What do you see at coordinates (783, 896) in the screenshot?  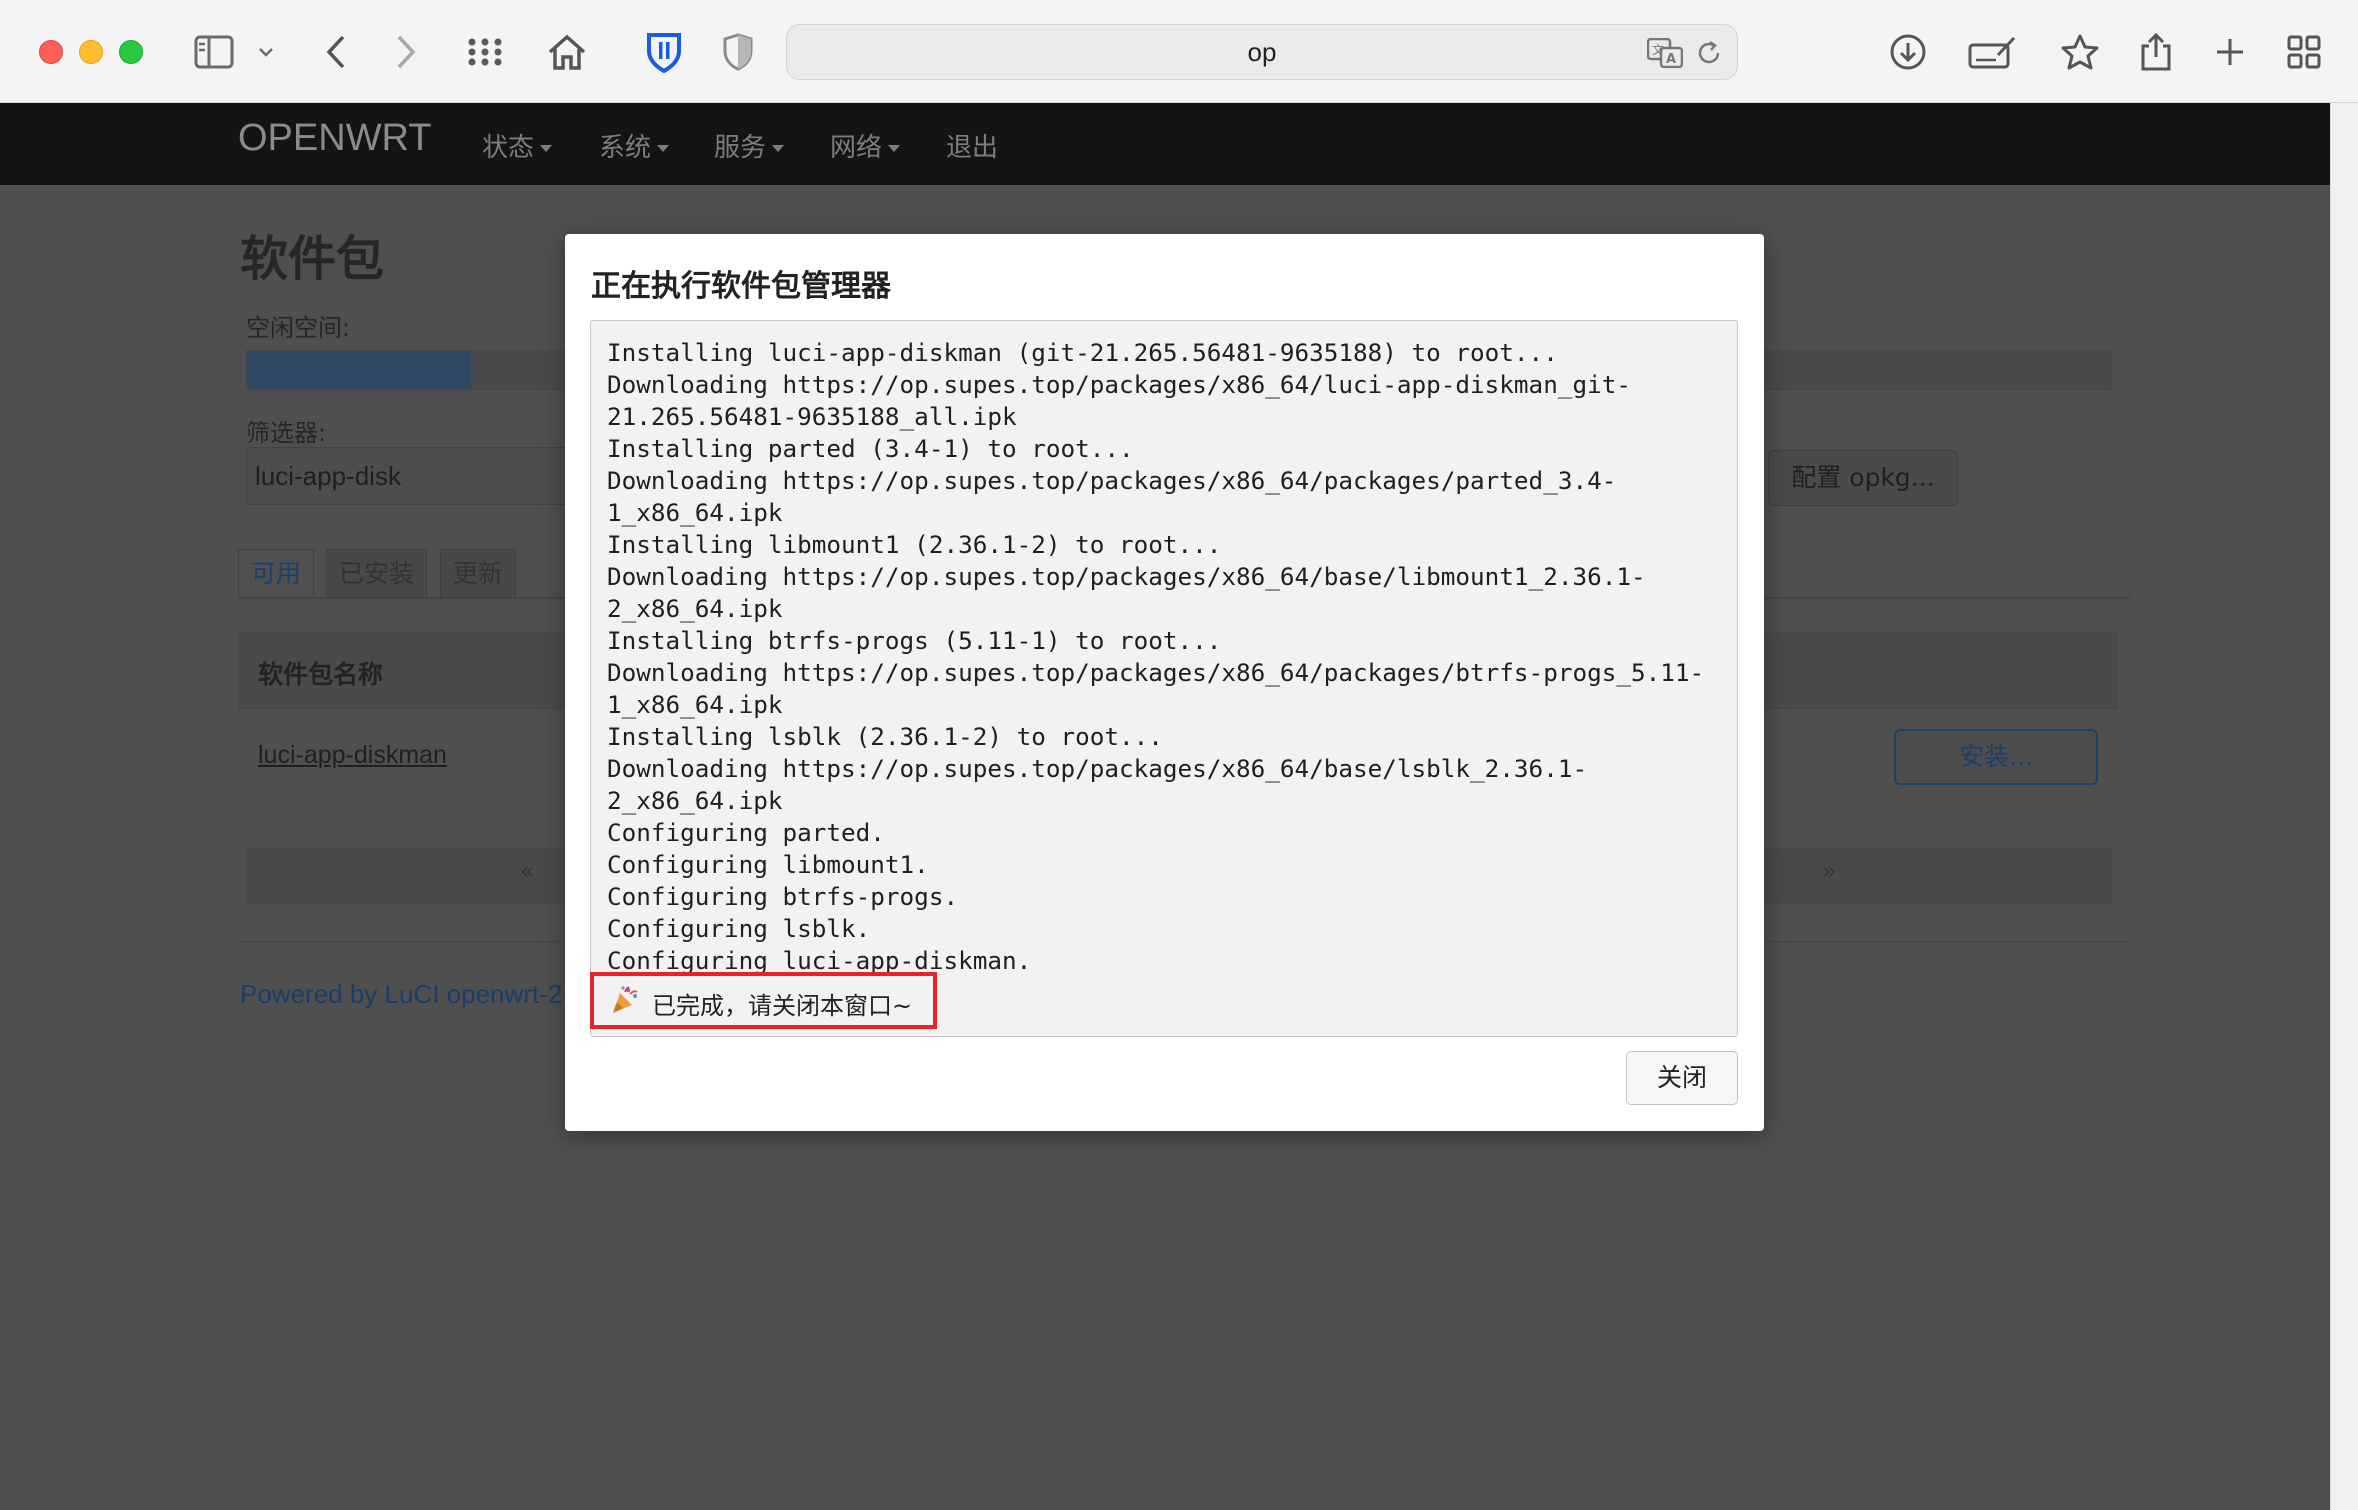 I see `log-line: Configuring btrfs-progs.` at bounding box center [783, 896].